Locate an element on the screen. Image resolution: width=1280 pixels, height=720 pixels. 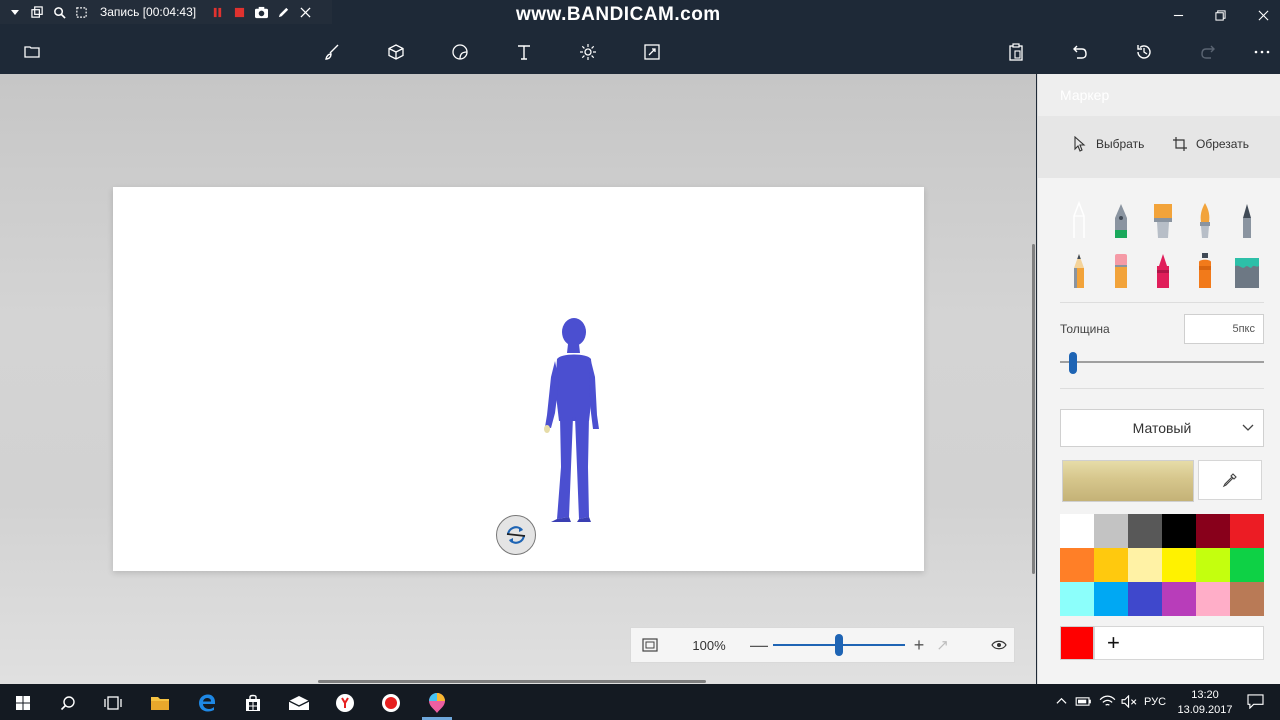
finish-dropdown: Матовый is located at coordinates (1162, 428).